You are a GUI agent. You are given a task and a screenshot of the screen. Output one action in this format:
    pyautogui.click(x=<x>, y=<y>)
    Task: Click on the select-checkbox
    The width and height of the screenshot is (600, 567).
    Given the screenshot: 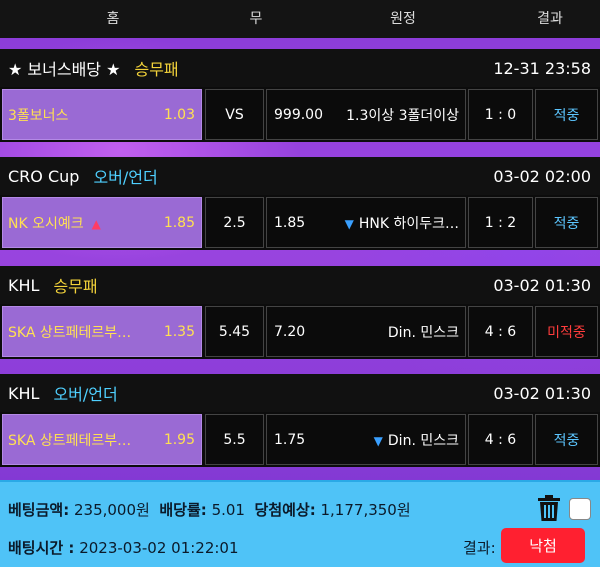 What is the action you would take?
    pyautogui.click(x=580, y=509)
    